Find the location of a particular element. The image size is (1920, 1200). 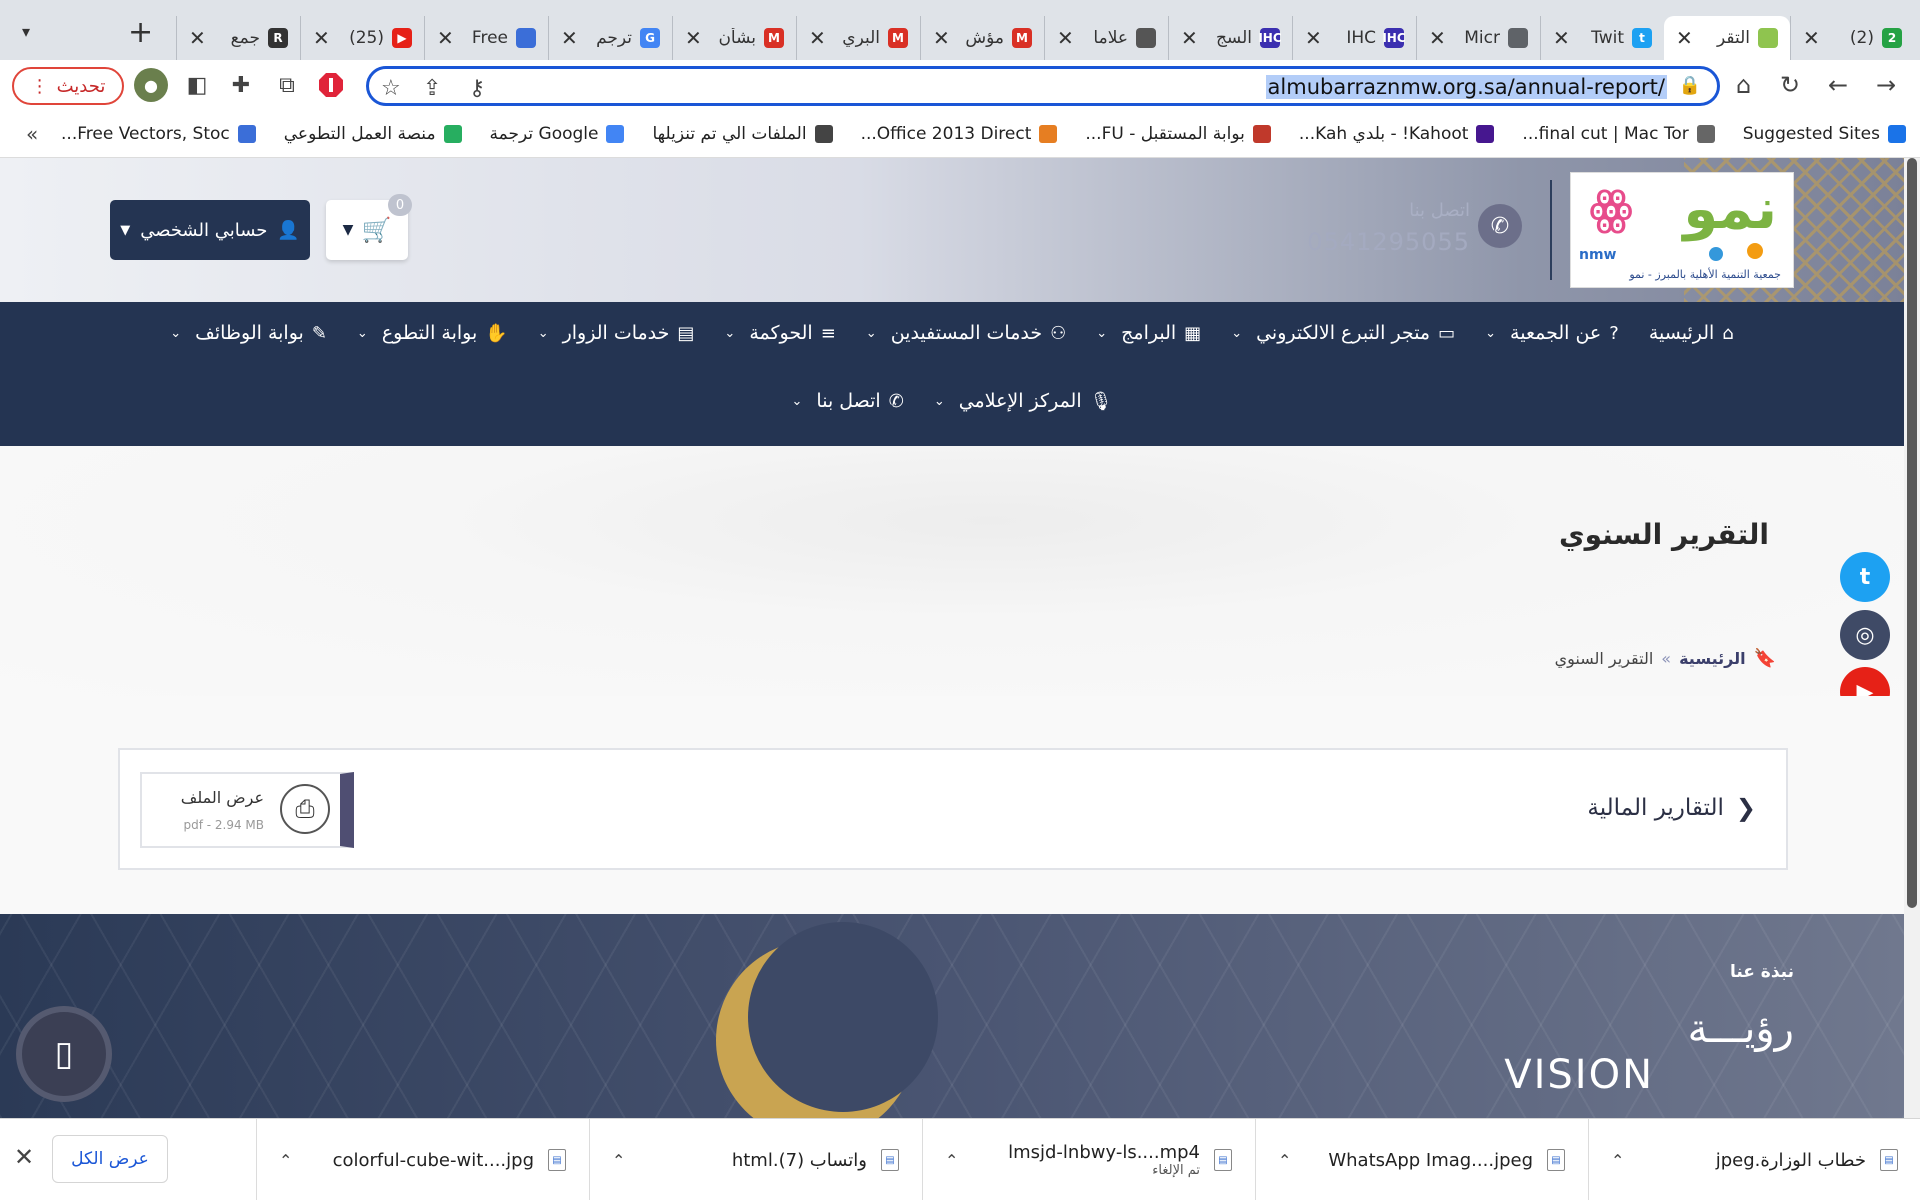

tab-search-icon: ▾ is located at coordinates (26, 31).